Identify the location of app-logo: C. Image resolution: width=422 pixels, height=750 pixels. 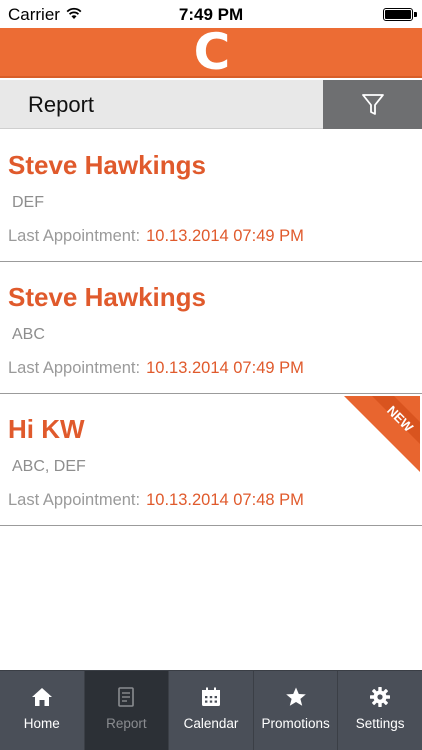
(212, 52).